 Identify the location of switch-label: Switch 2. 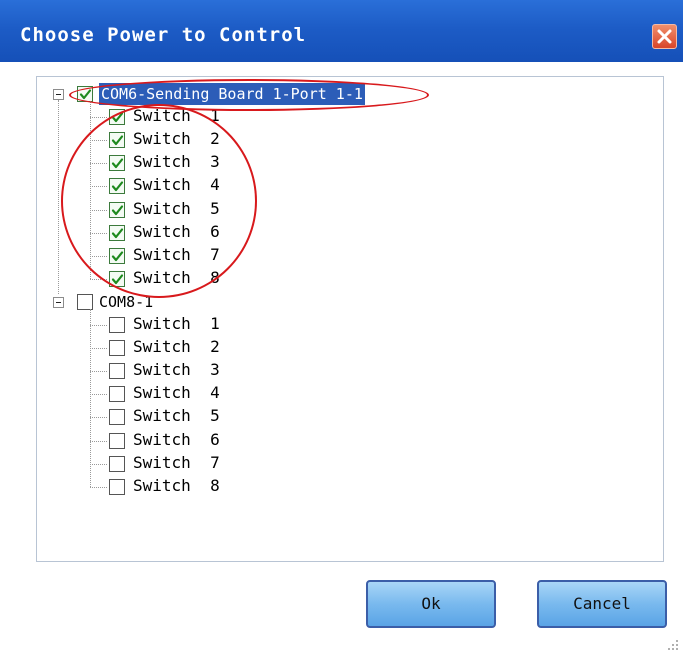
(176, 347).